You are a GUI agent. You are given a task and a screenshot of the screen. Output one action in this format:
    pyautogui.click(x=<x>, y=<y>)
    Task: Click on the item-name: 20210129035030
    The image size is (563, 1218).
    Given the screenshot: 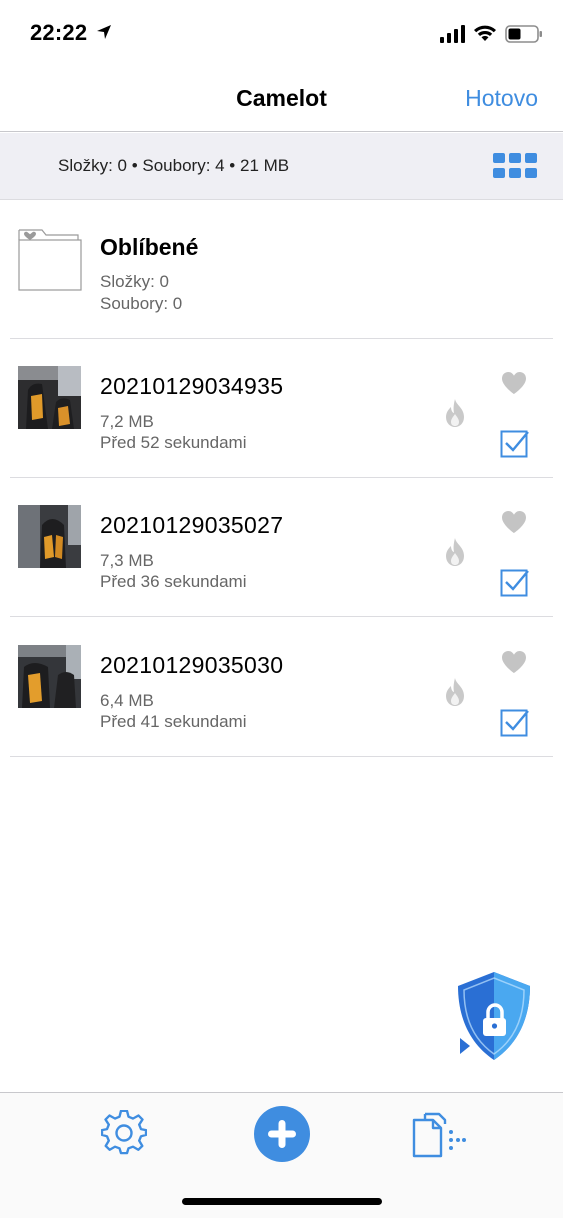 What is the action you would take?
    pyautogui.click(x=192, y=665)
    